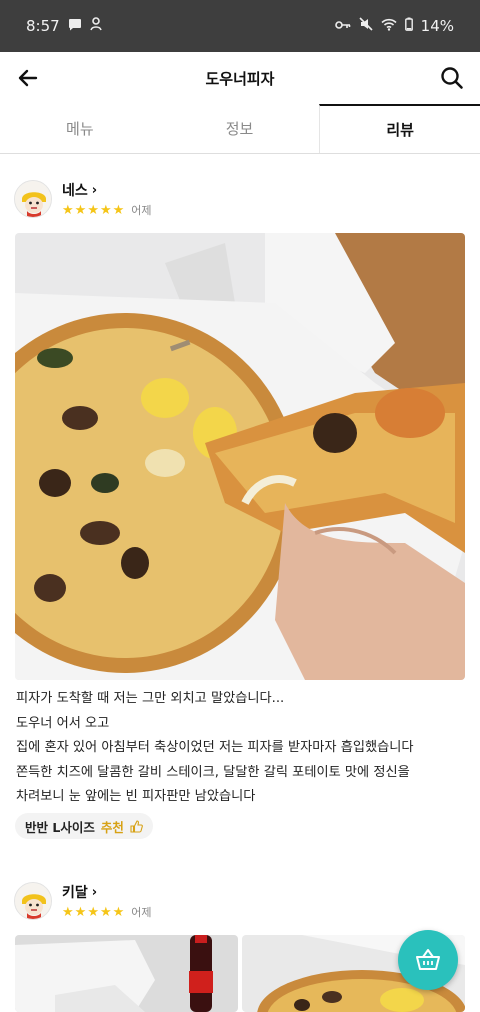 The image size is (480, 1012). Describe the element at coordinates (112, 827) in the screenshot. I see `recommend-label: 추천` at that location.